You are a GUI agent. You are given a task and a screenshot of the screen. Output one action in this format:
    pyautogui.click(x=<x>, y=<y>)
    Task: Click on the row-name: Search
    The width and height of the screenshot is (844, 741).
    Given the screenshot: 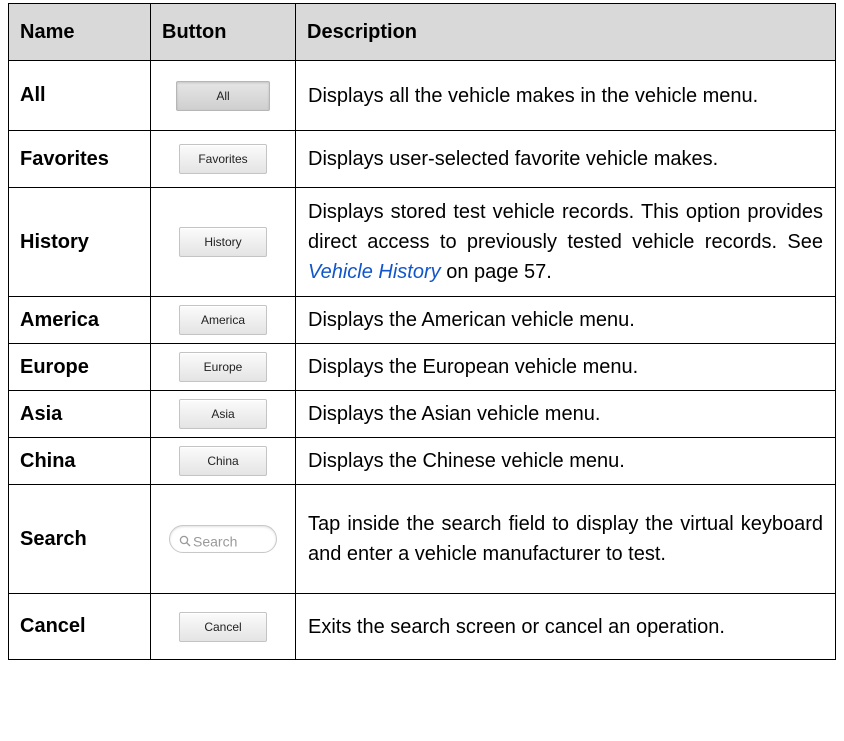 What is the action you would take?
    pyautogui.click(x=79, y=539)
    